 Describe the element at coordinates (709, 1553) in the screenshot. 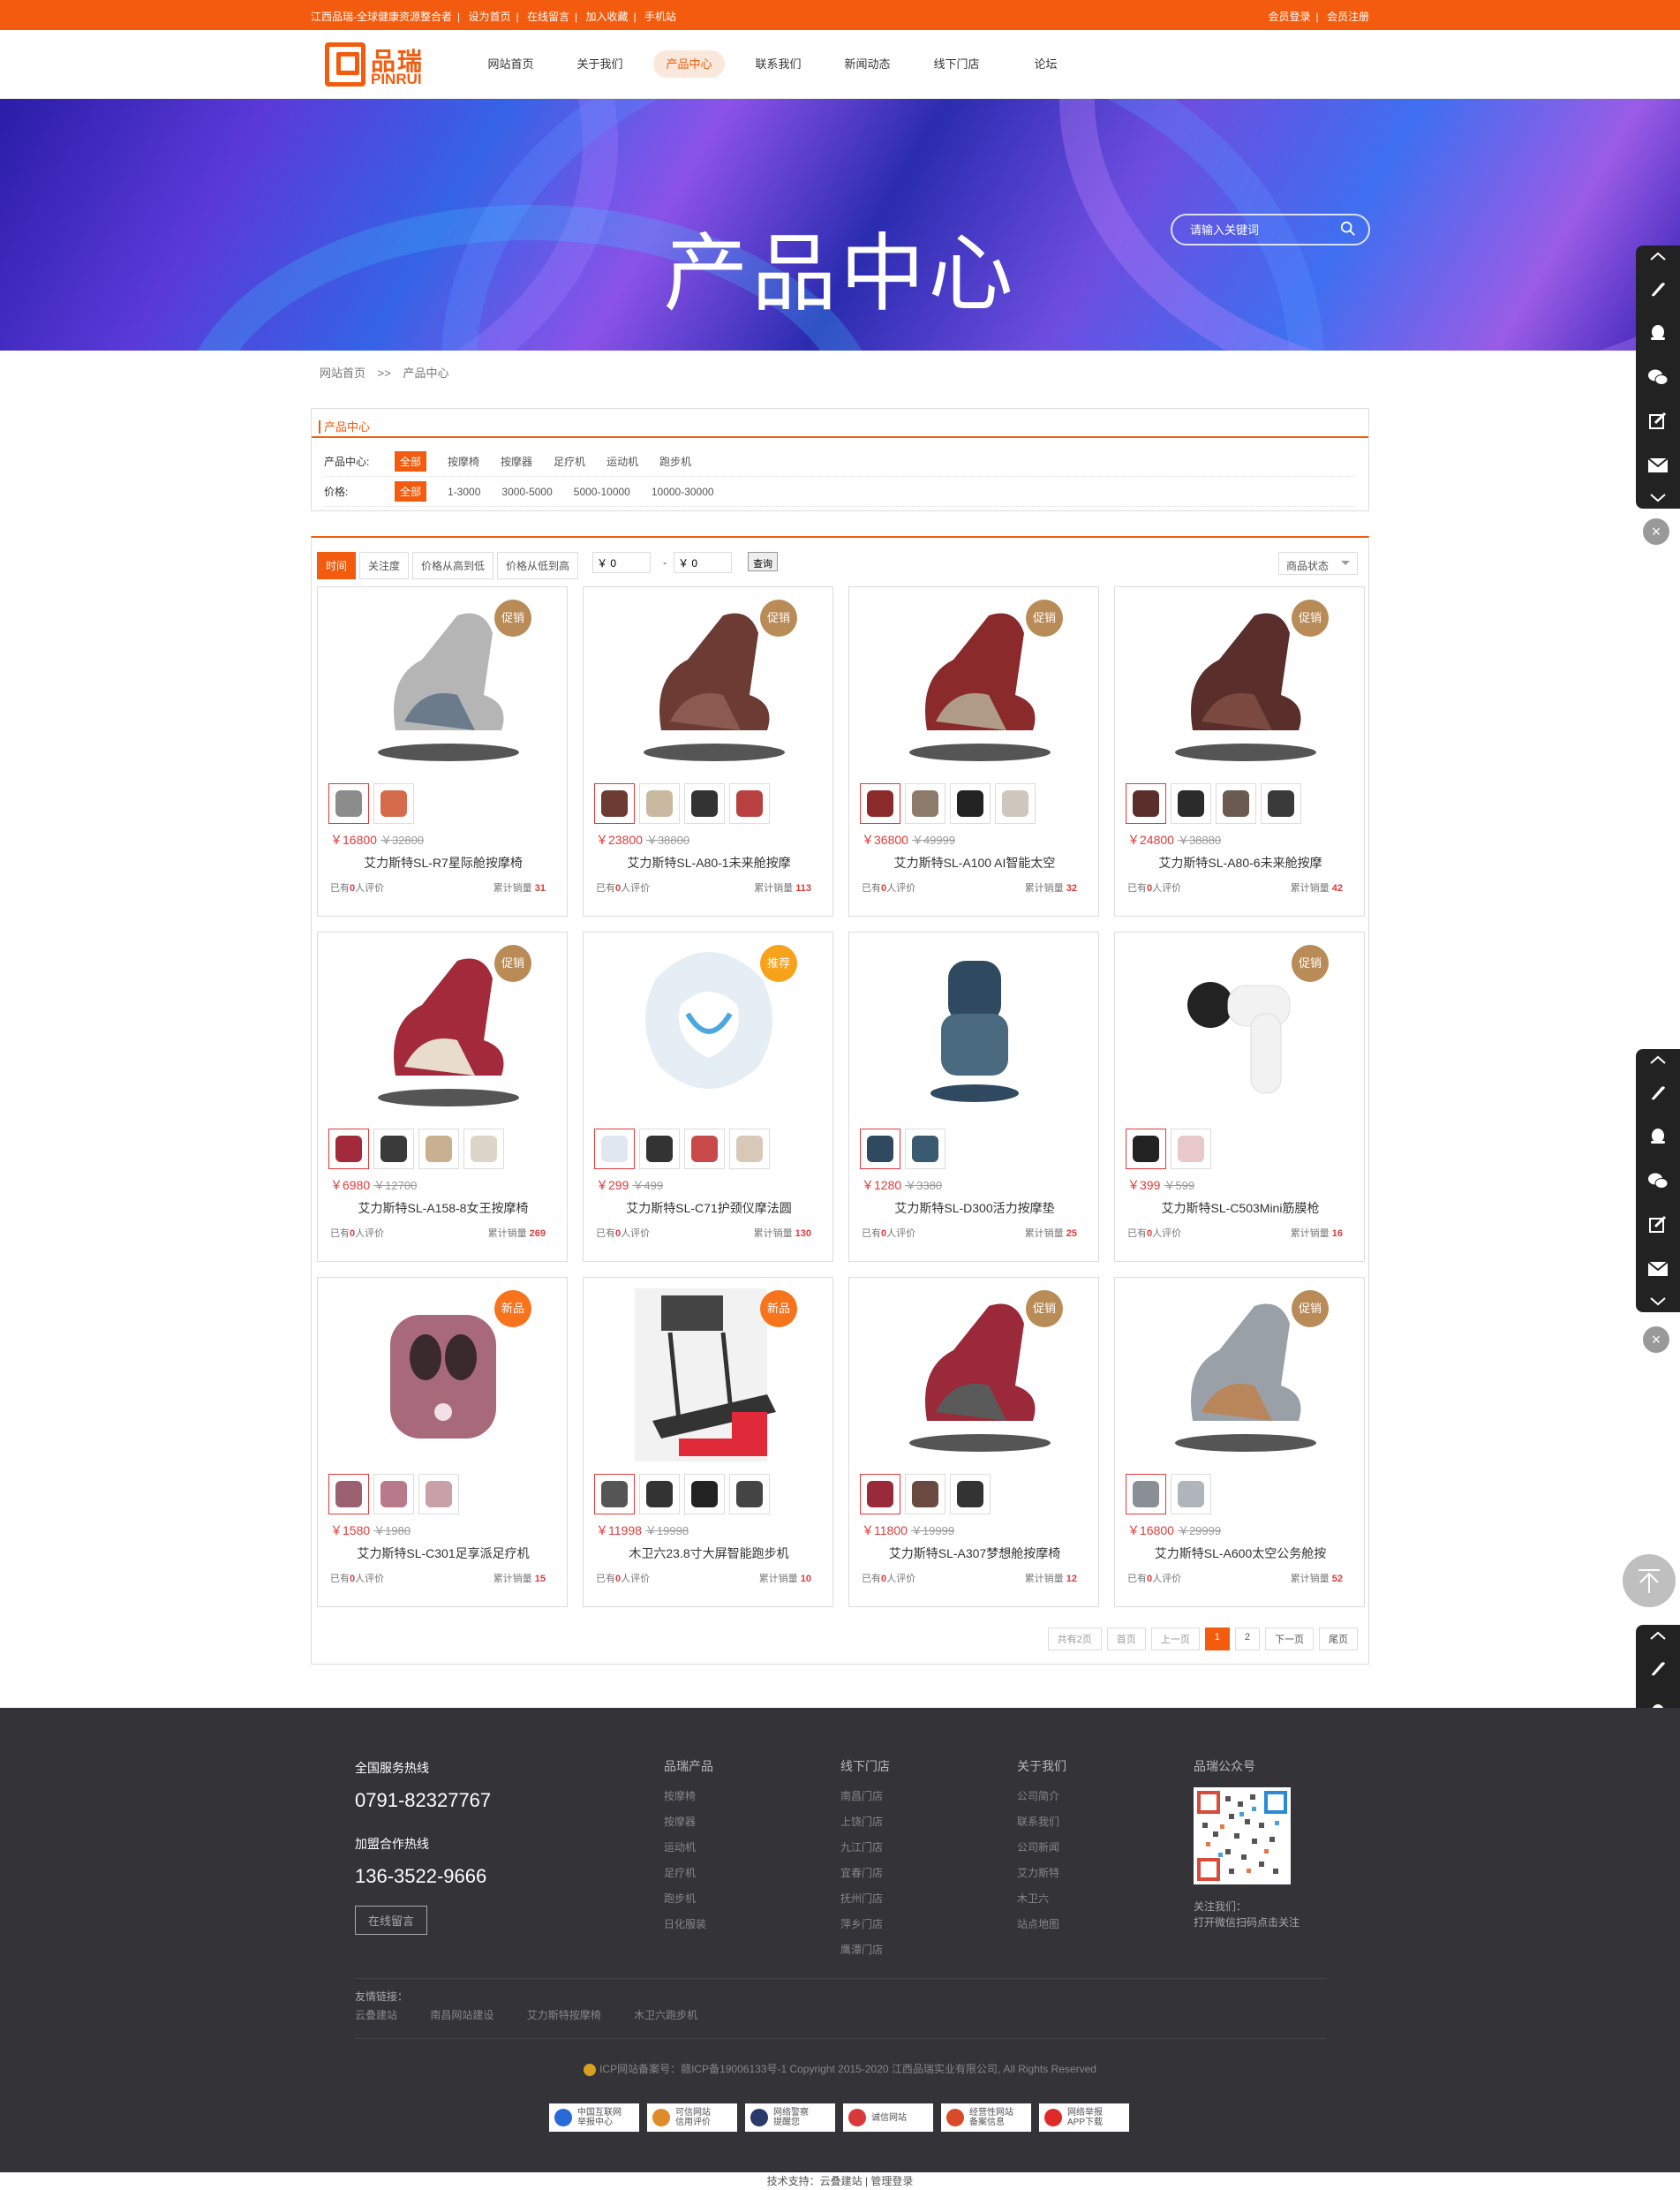

I see `product-name: 木卫六23.8寸大屏智能跑步机` at that location.